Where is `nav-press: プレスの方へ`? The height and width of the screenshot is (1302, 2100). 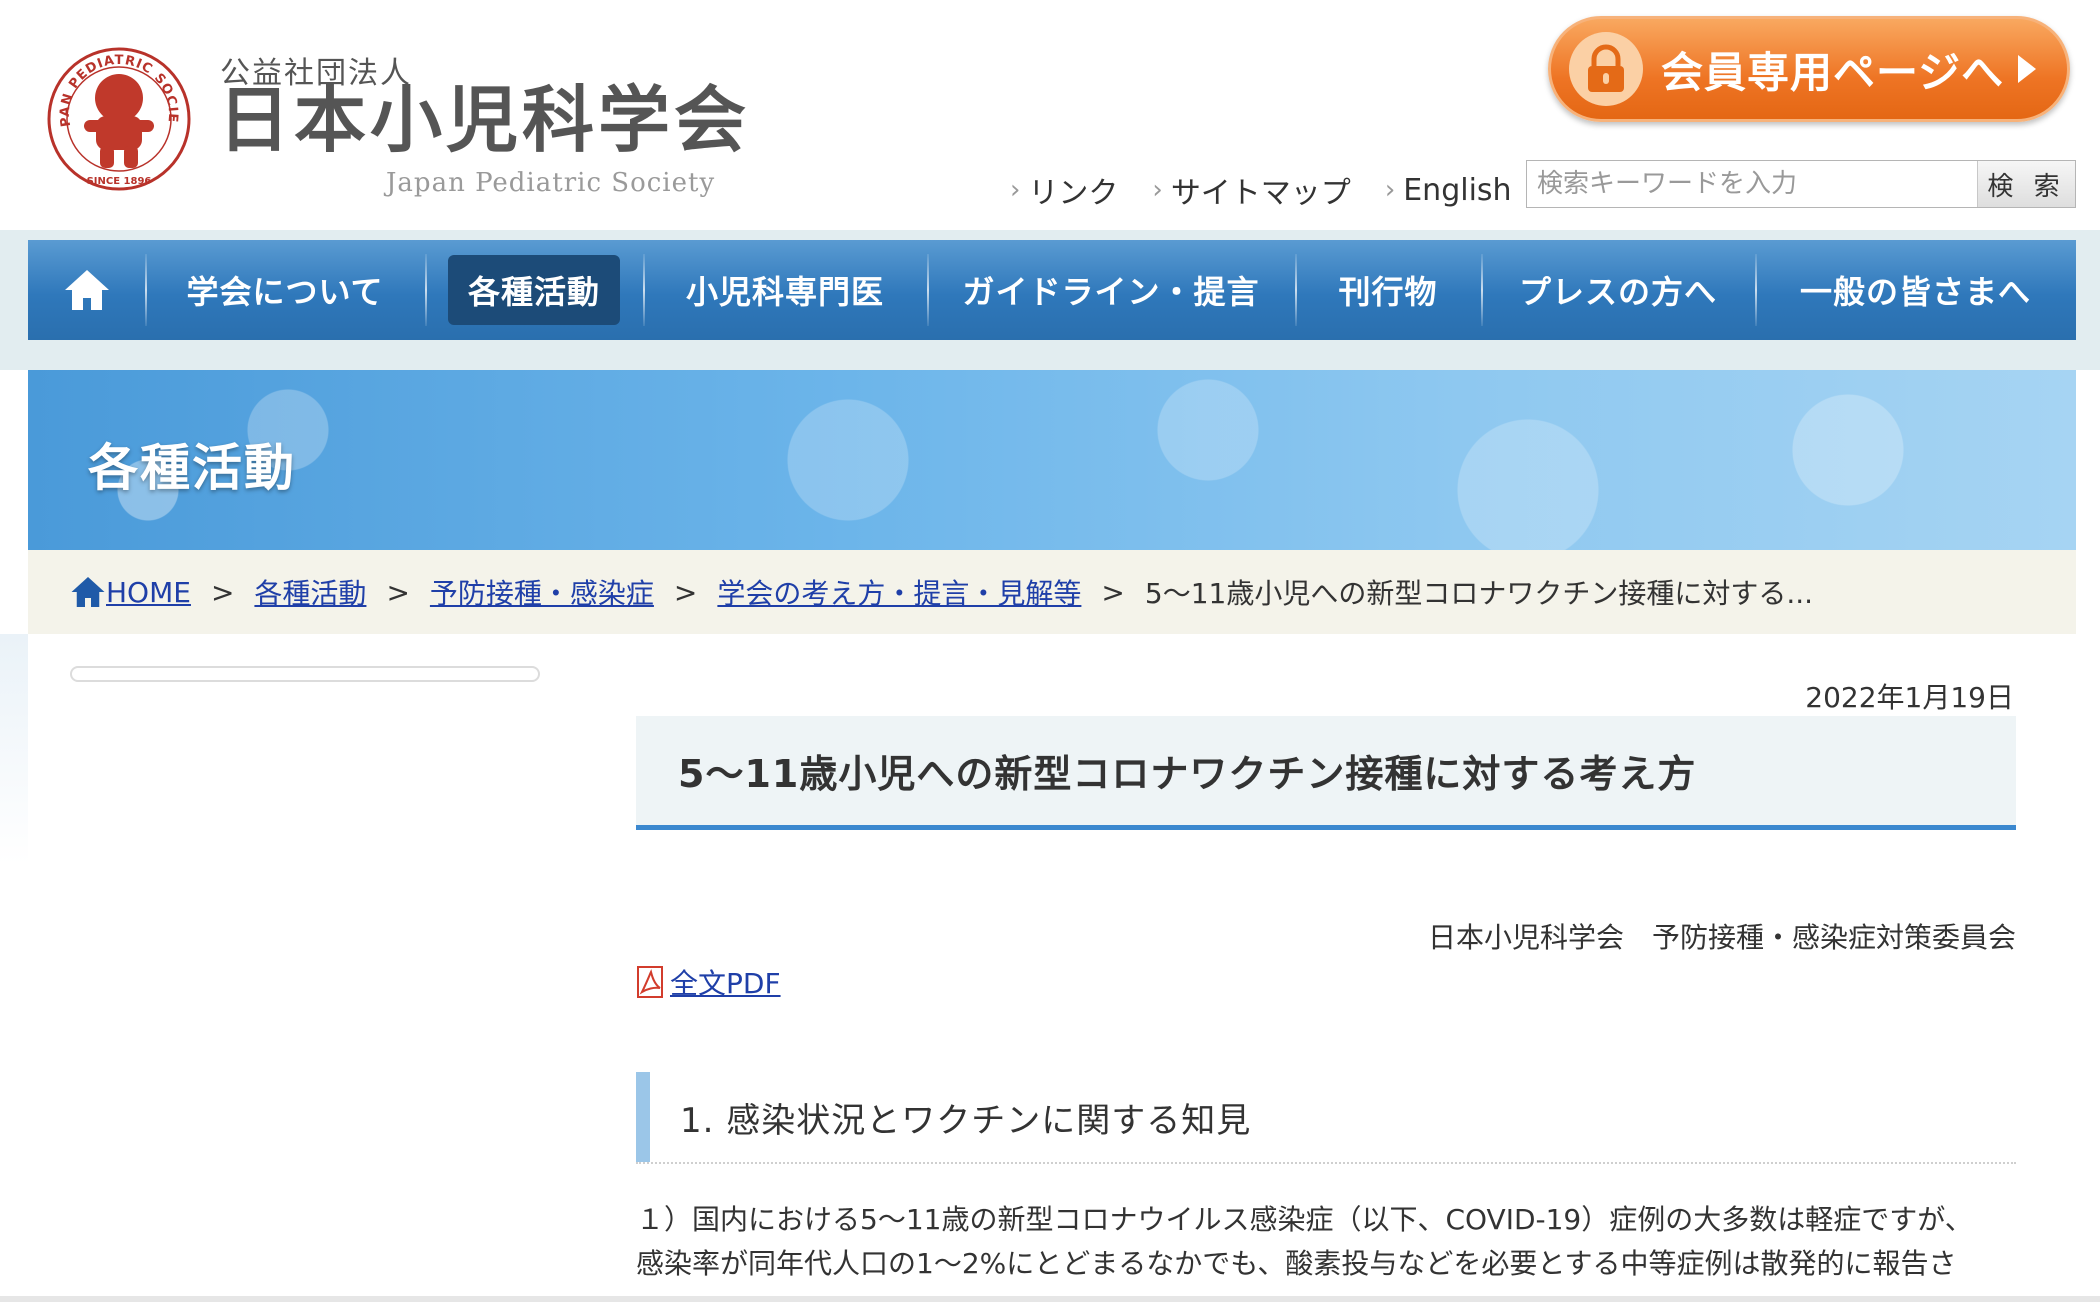 nav-press: プレスの方へ is located at coordinates (1618, 290).